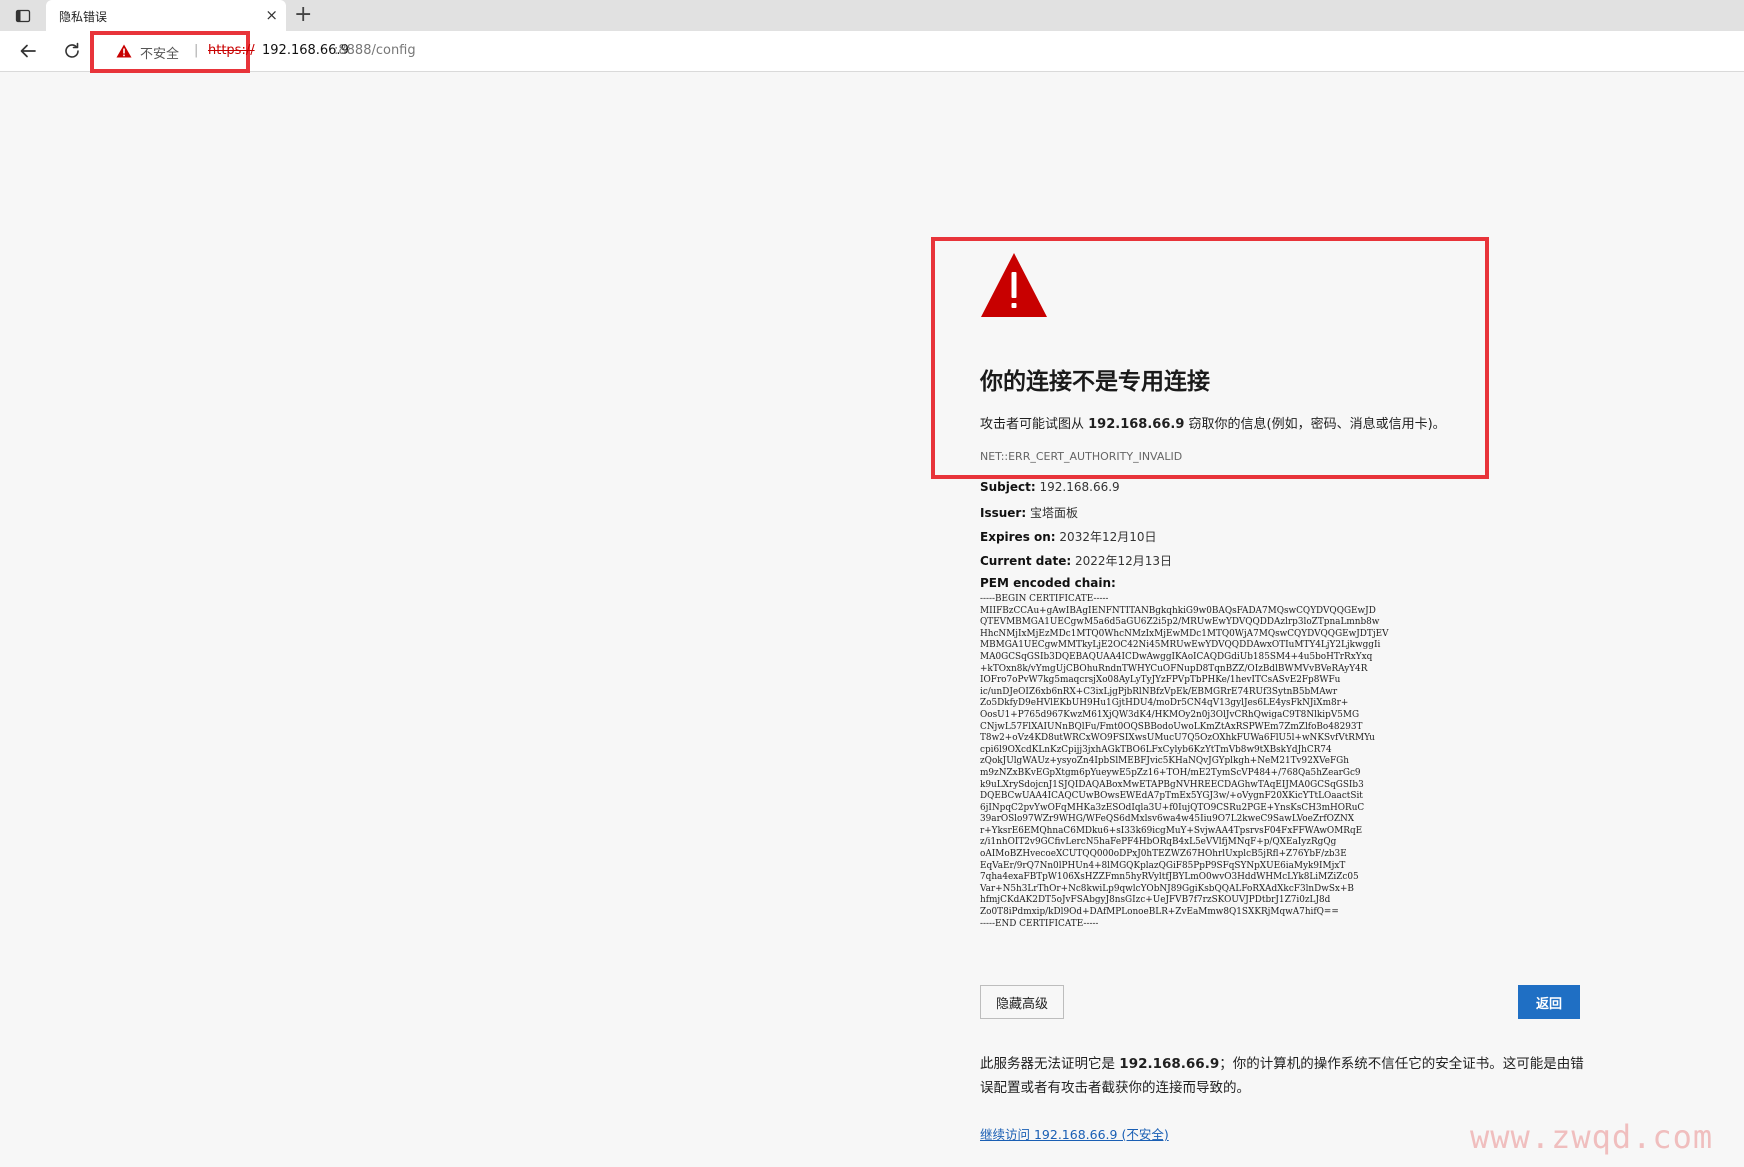 The image size is (1744, 1167). I want to click on cert-subject-value: 192.168.66.9, so click(1077, 487).